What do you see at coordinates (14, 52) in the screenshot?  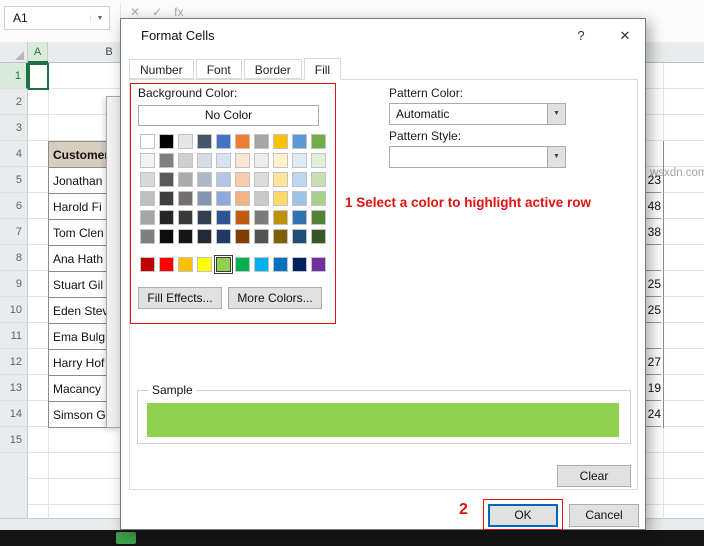 I see `select-all-corner` at bounding box center [14, 52].